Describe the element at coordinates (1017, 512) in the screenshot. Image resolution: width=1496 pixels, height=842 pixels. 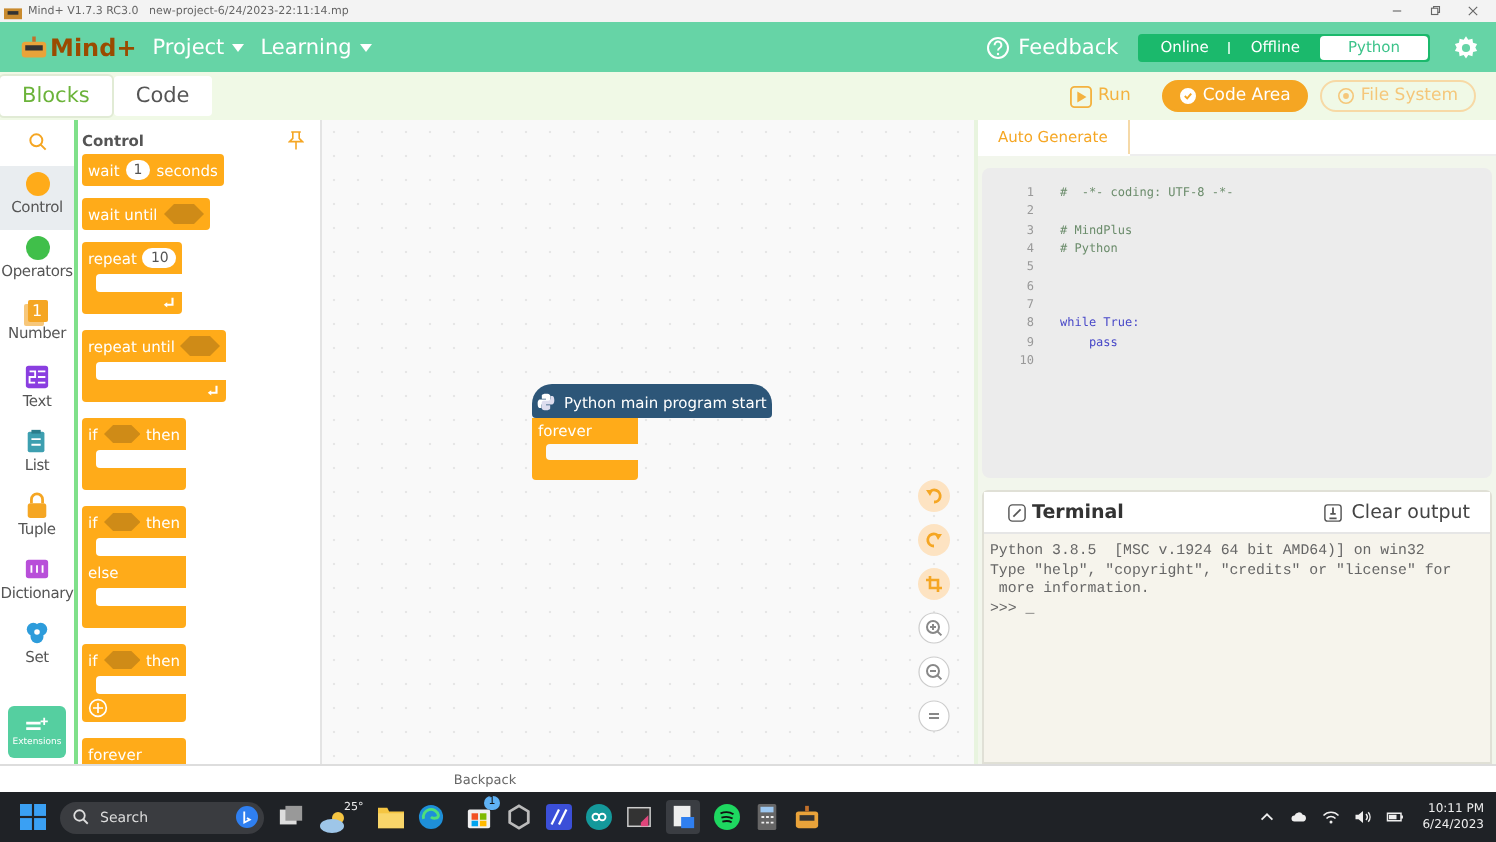
I see `terminal-icon` at that location.